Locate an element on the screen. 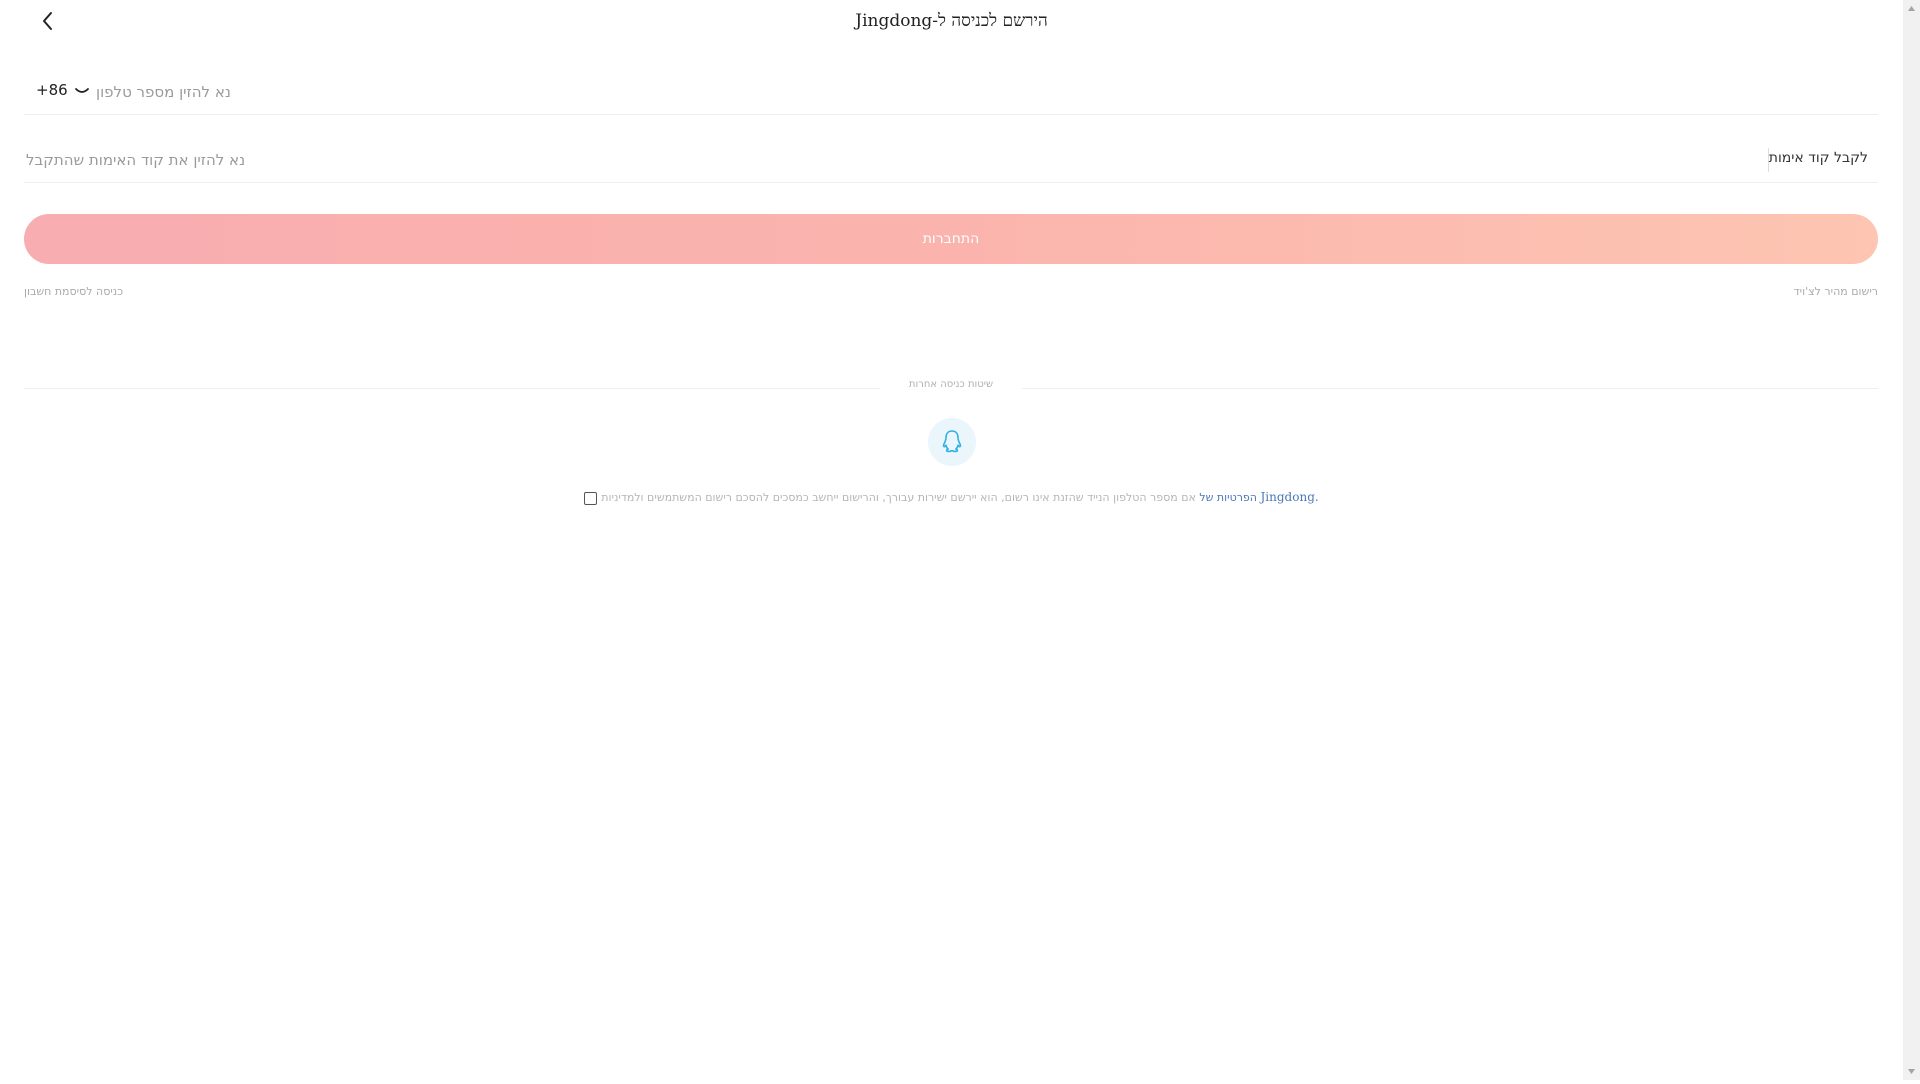 The image size is (1920, 1084). divider-line-left is located at coordinates (452, 388).